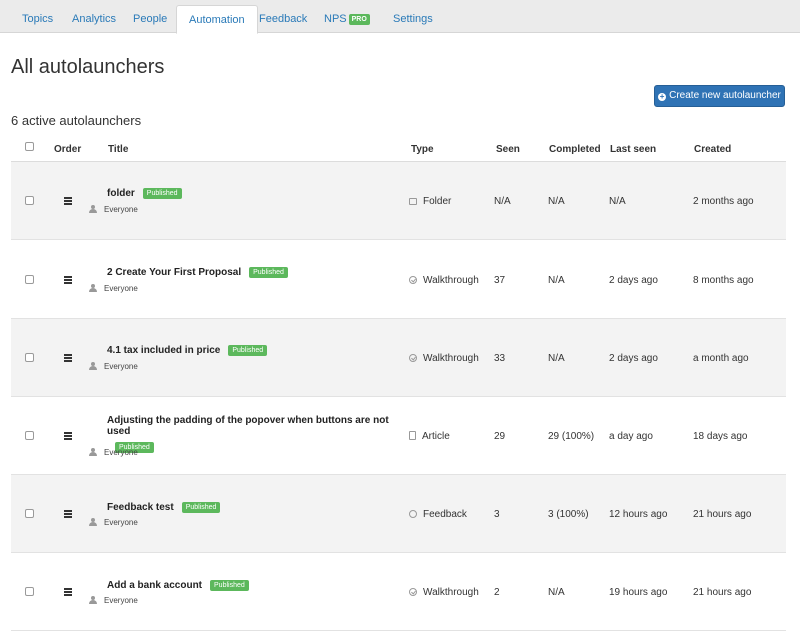 The image size is (800, 631). What do you see at coordinates (500, 436) in the screenshot?
I see `seen-cell: 29` at bounding box center [500, 436].